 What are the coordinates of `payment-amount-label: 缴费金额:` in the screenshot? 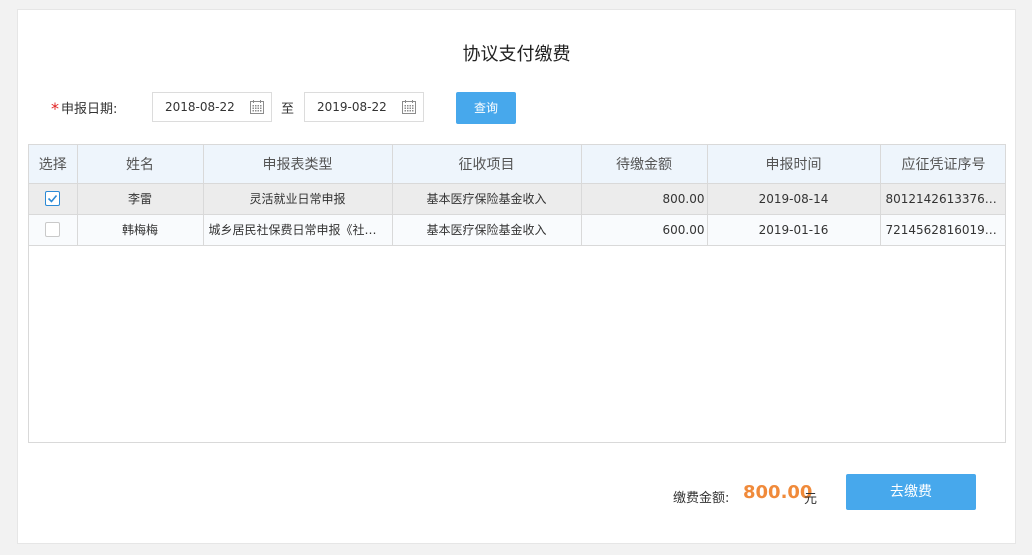 It's located at (701, 498).